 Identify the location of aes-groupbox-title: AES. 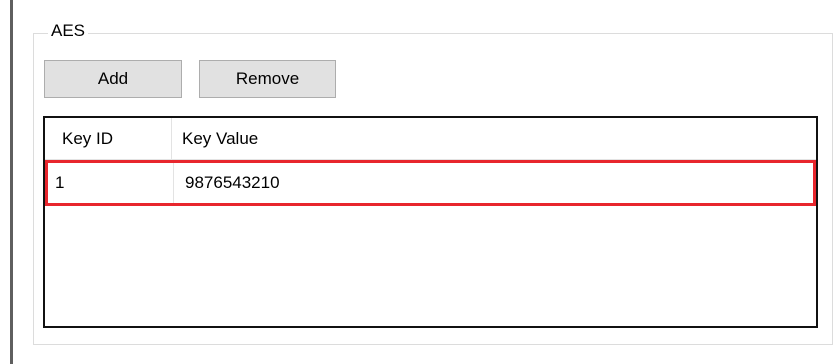
(68, 31).